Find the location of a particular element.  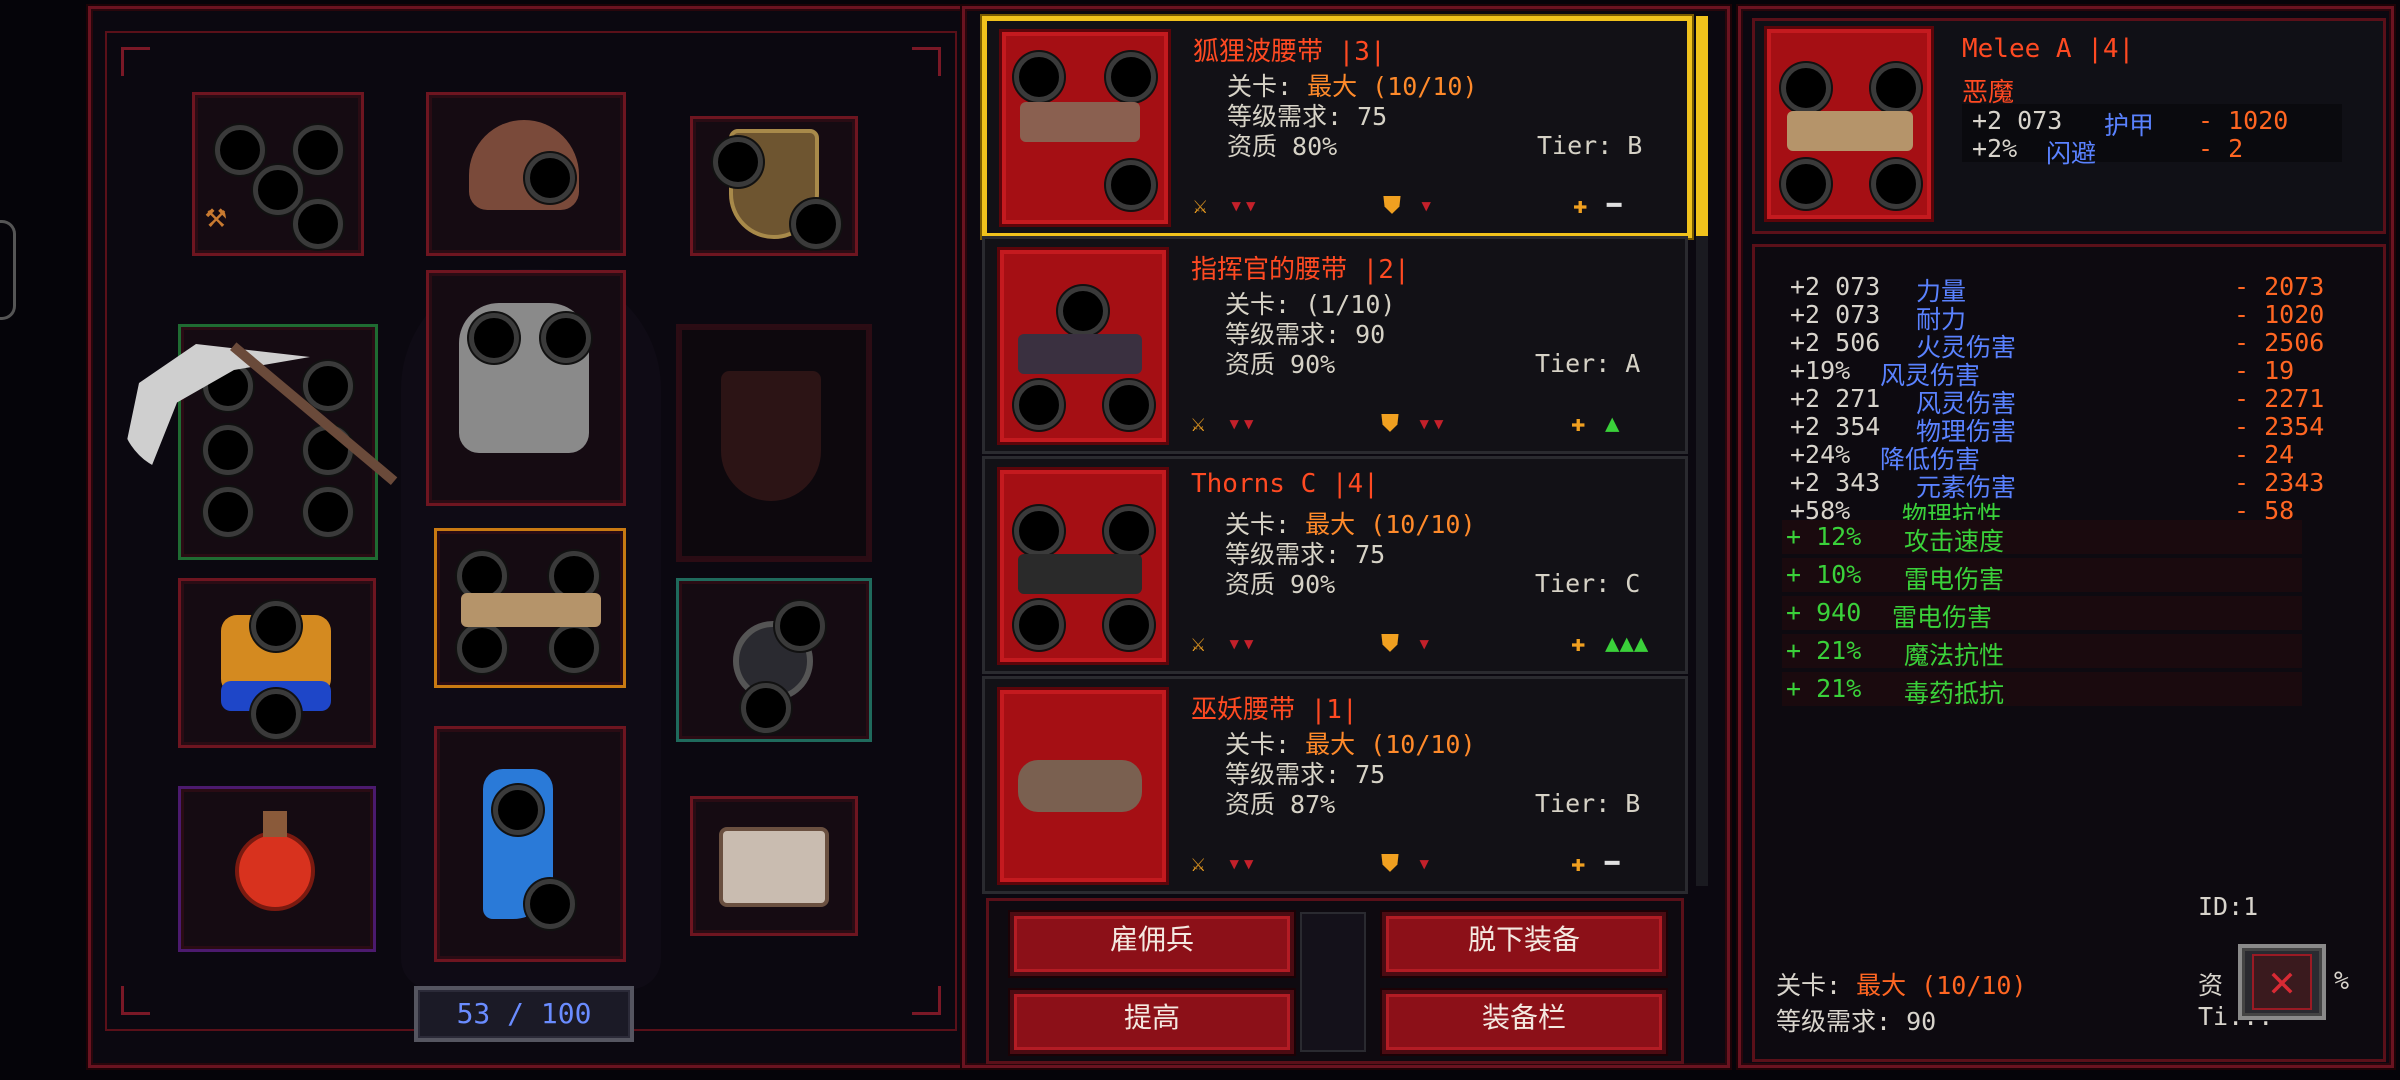

detail-id: ID:1 is located at coordinates (2228, 906).